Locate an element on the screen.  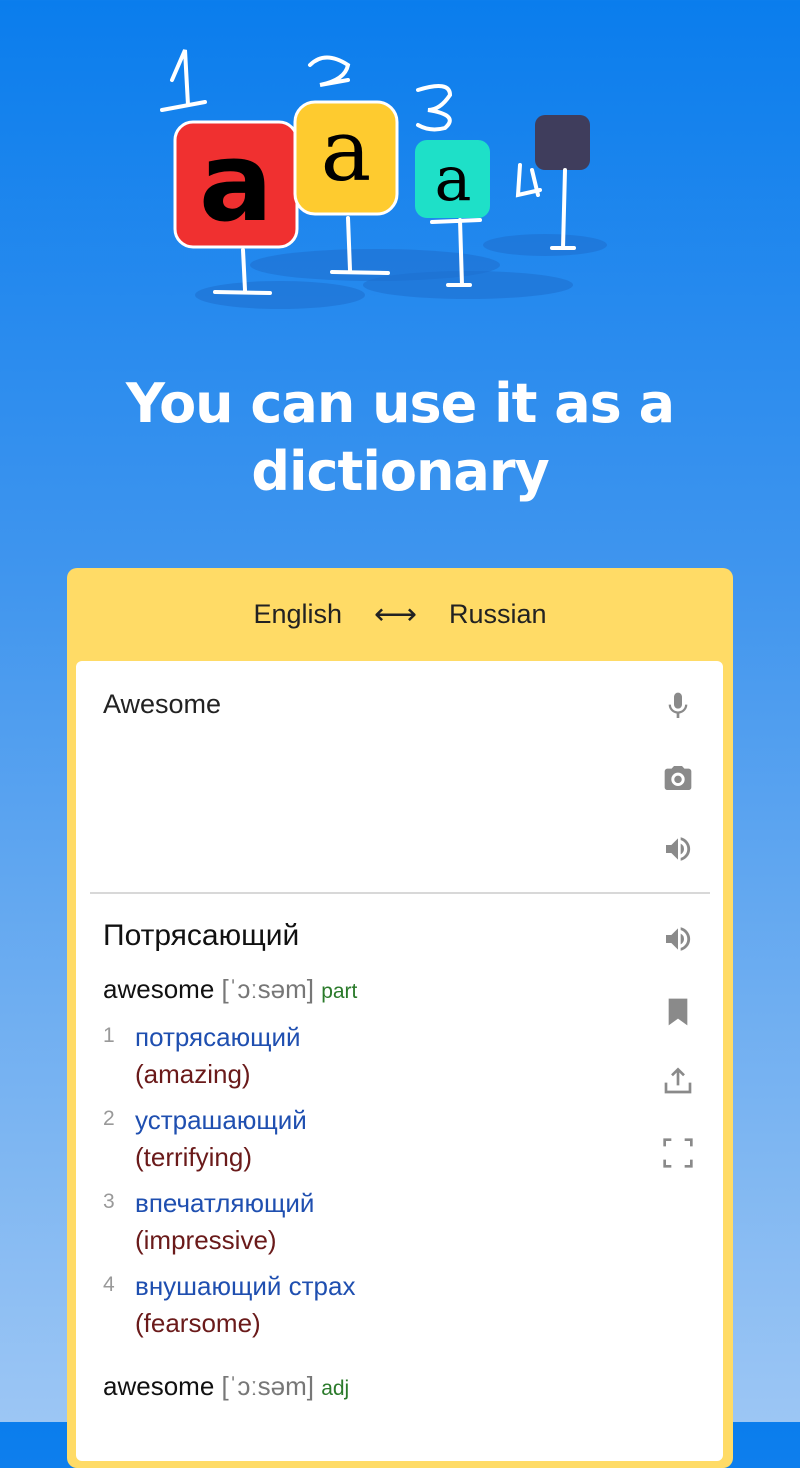
translation-speaker-icon is located at coordinates (678, 939).